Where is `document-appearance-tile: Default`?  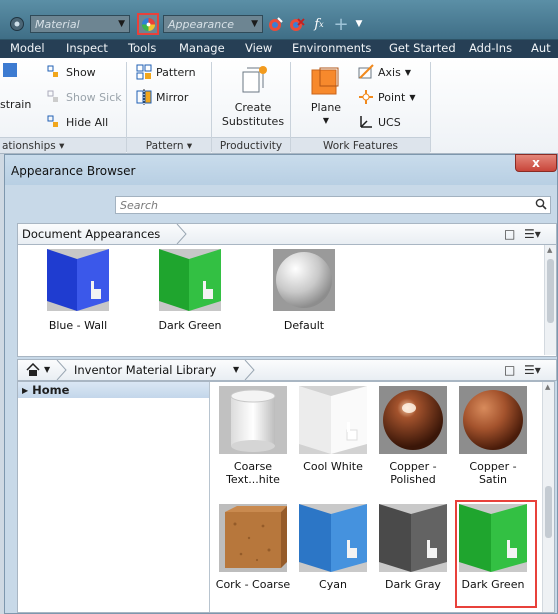 document-appearance-tile: Default is located at coordinates (304, 290).